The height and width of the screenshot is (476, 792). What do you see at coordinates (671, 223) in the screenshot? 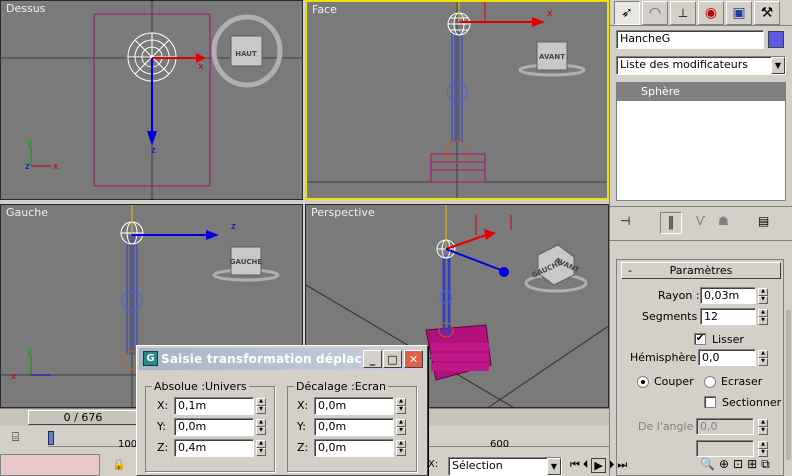
I see `show-end-result-icon: ‖` at bounding box center [671, 223].